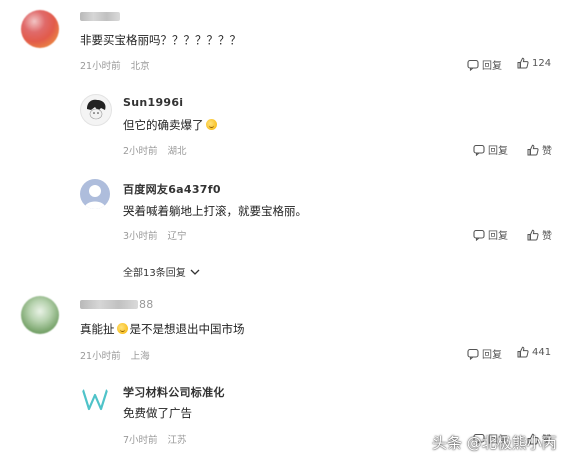  Describe the element at coordinates (154, 273) in the screenshot. I see `expand-replies-label: 全部13条回复` at that location.